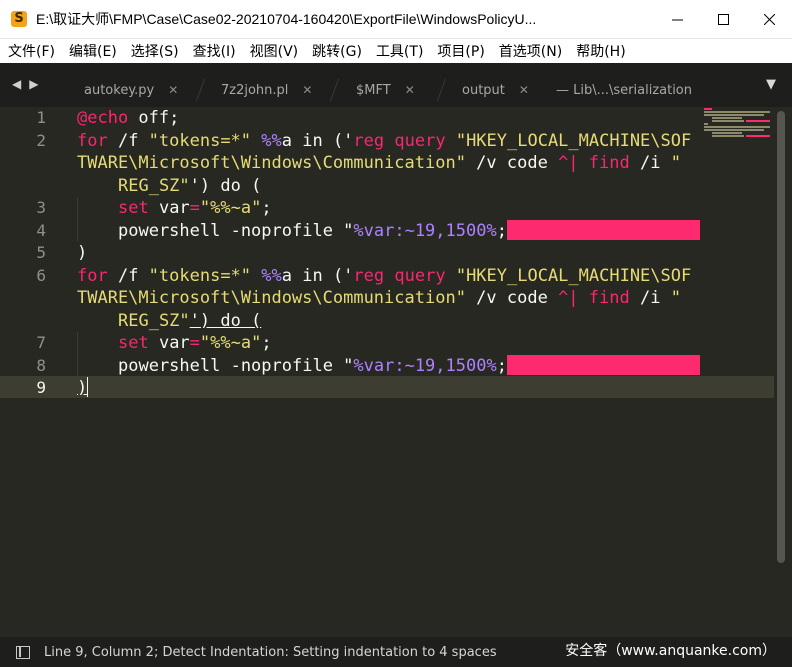 The image size is (792, 667). I want to click on menu-tools: 工具(T), so click(398, 51).